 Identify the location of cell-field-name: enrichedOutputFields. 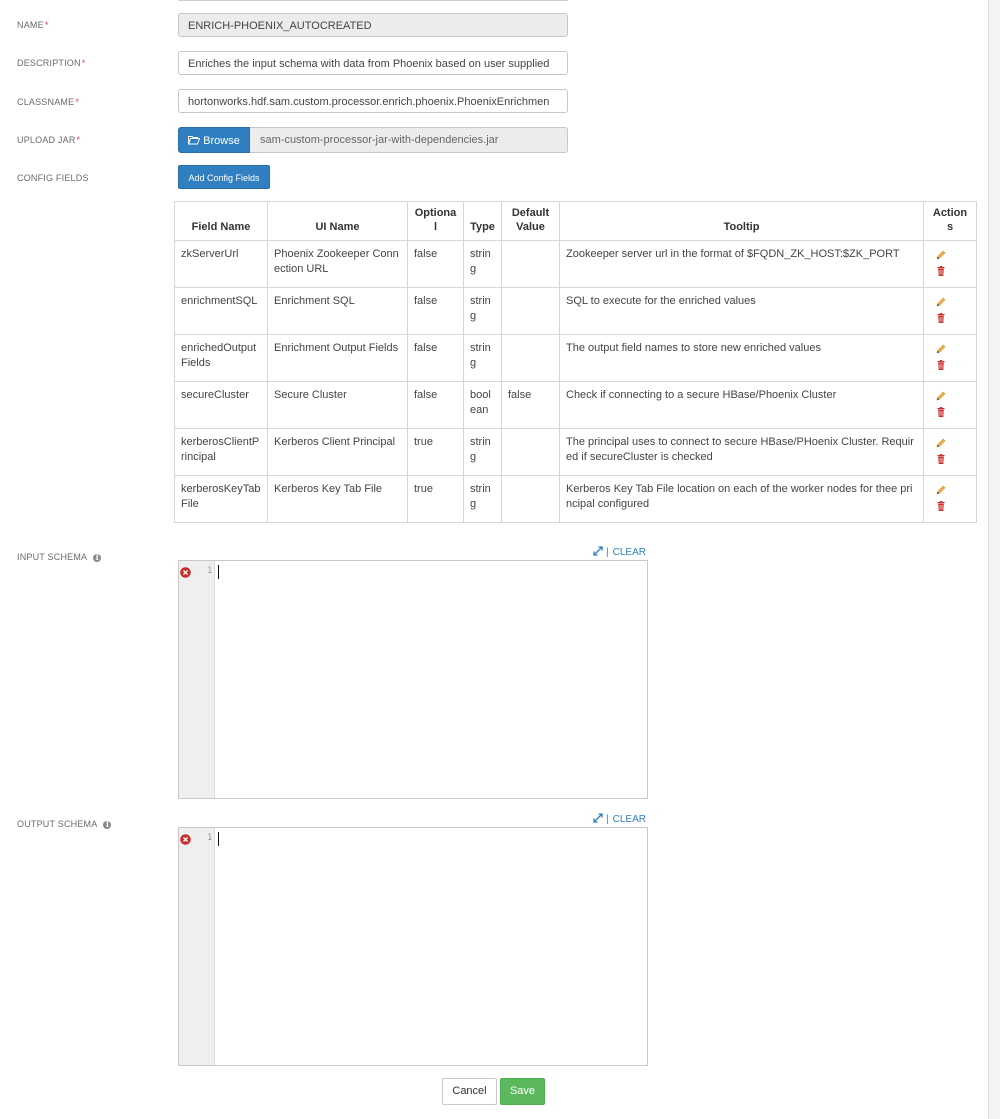
(221, 358).